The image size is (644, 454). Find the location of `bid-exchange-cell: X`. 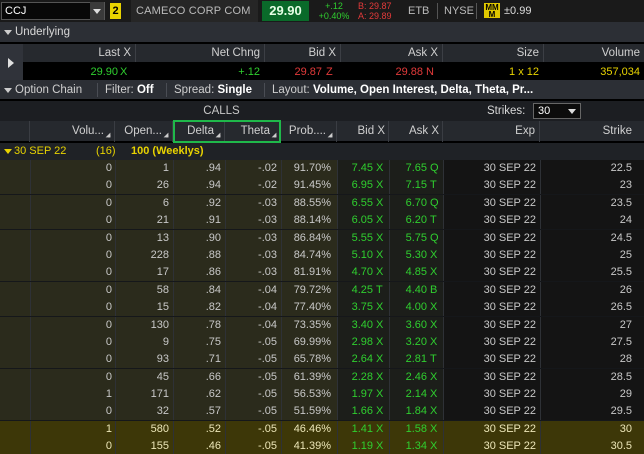

bid-exchange-cell: X is located at coordinates (380, 394).